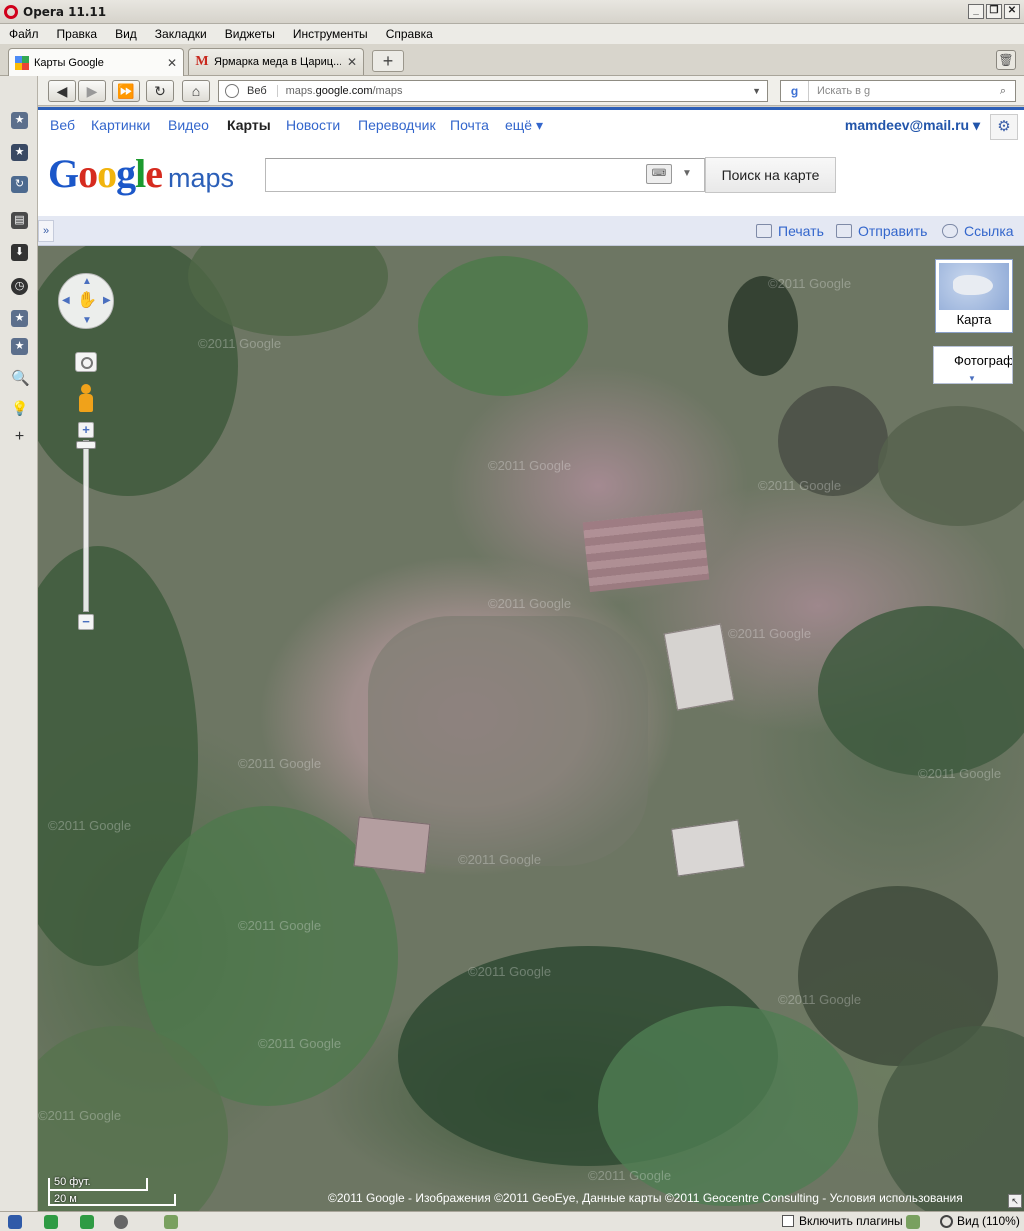 The image size is (1024, 1231). I want to click on map-thumbnail, so click(974, 286).